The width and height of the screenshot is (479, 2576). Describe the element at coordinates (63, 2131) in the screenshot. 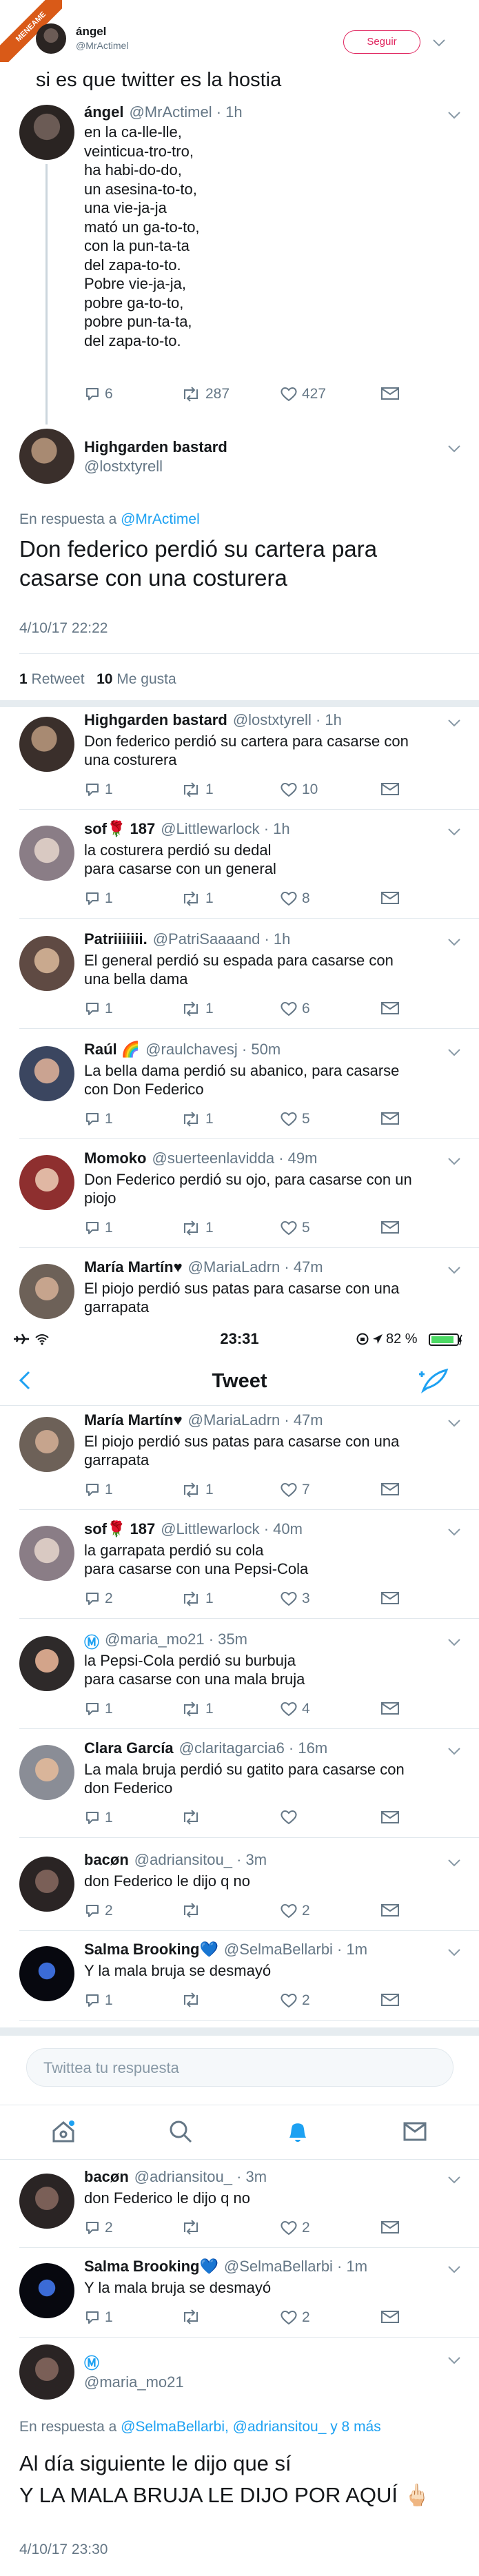

I see `home-icon` at that location.